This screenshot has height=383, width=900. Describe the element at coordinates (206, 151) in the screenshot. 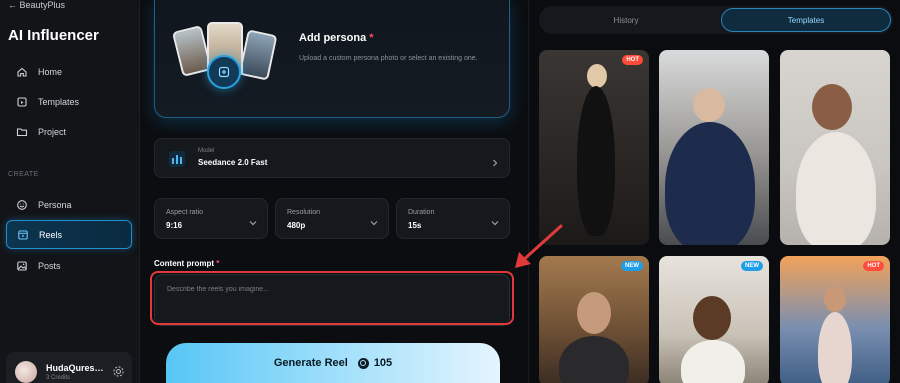

I see `model-label: Model` at that location.